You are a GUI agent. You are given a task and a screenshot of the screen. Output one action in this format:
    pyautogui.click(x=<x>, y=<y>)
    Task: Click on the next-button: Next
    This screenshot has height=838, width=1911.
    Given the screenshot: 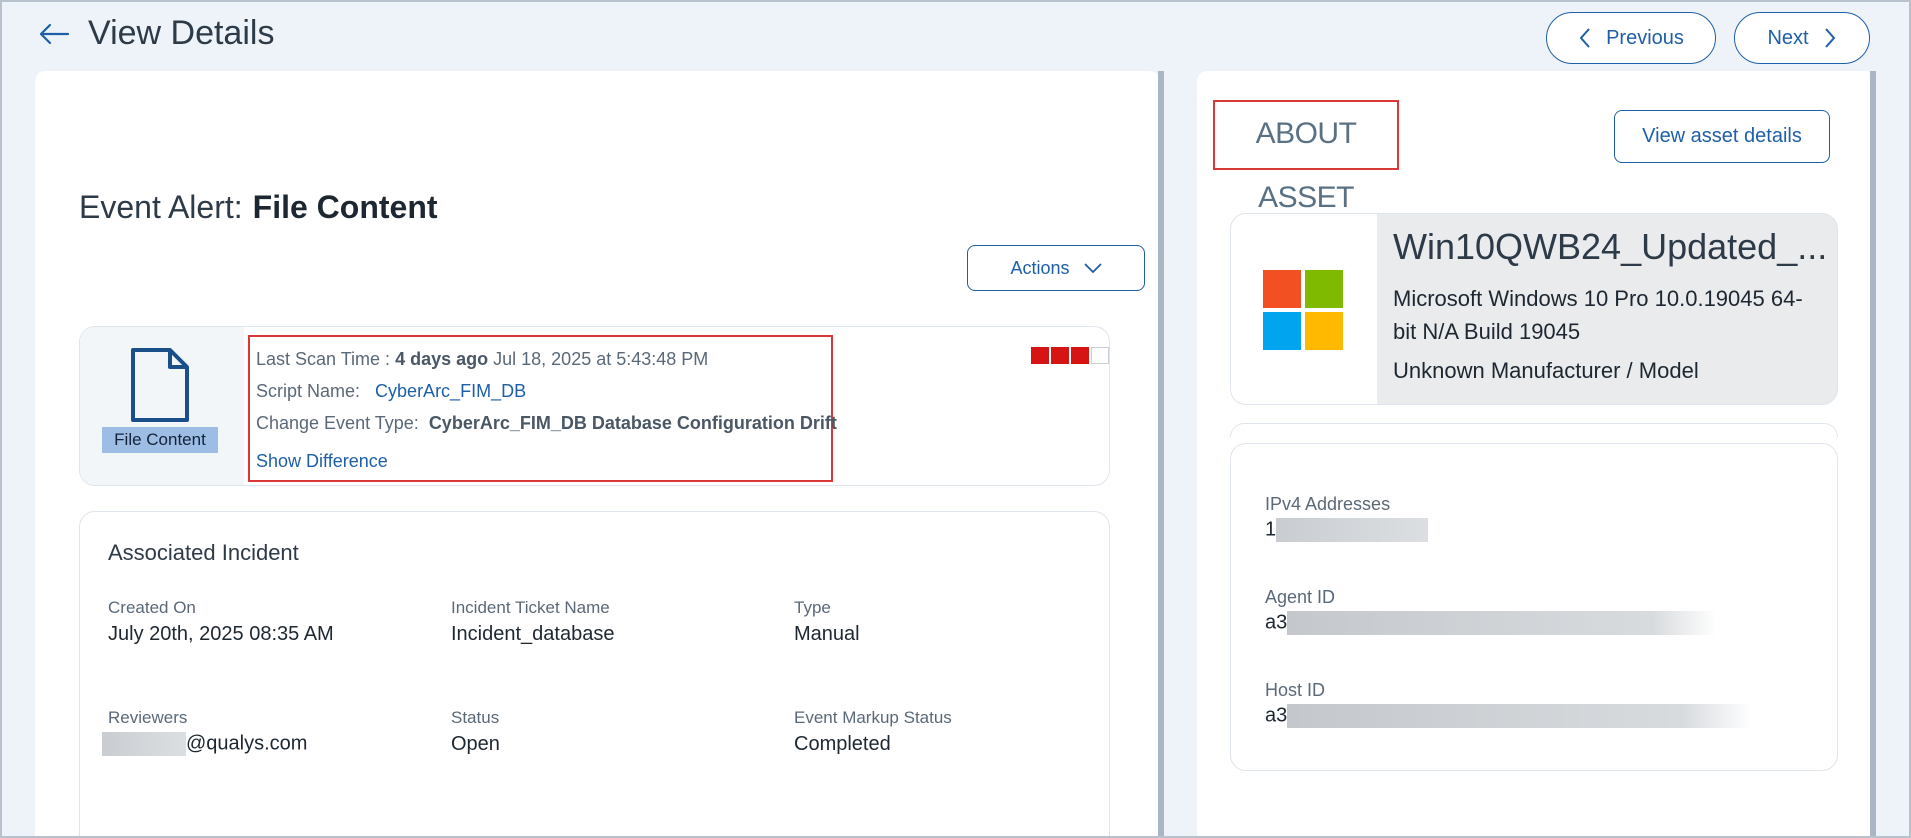 What is the action you would take?
    pyautogui.click(x=1802, y=38)
    